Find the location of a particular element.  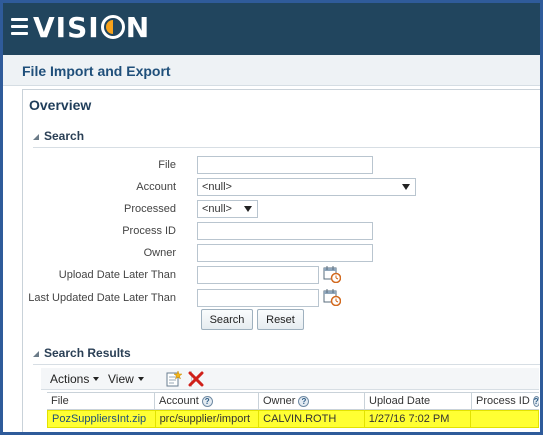

owner-row: Owner is located at coordinates (263, 253).